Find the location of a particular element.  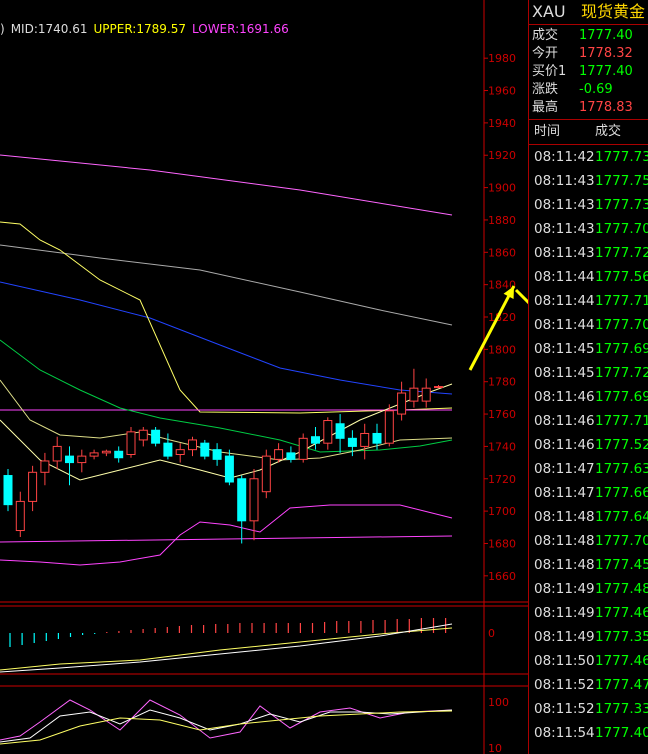

tick-price: 1777.69 is located at coordinates (621, 397).